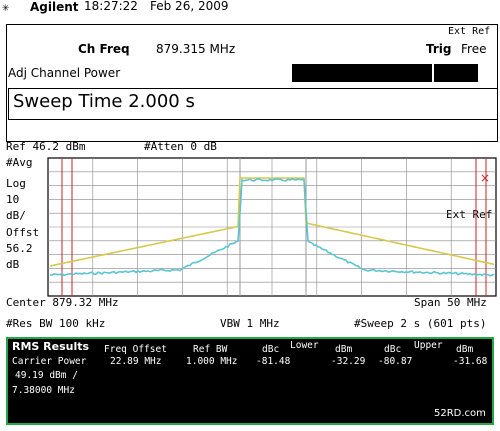  Describe the element at coordinates (428, 345) in the screenshot. I see `upper-header: Upper` at that location.